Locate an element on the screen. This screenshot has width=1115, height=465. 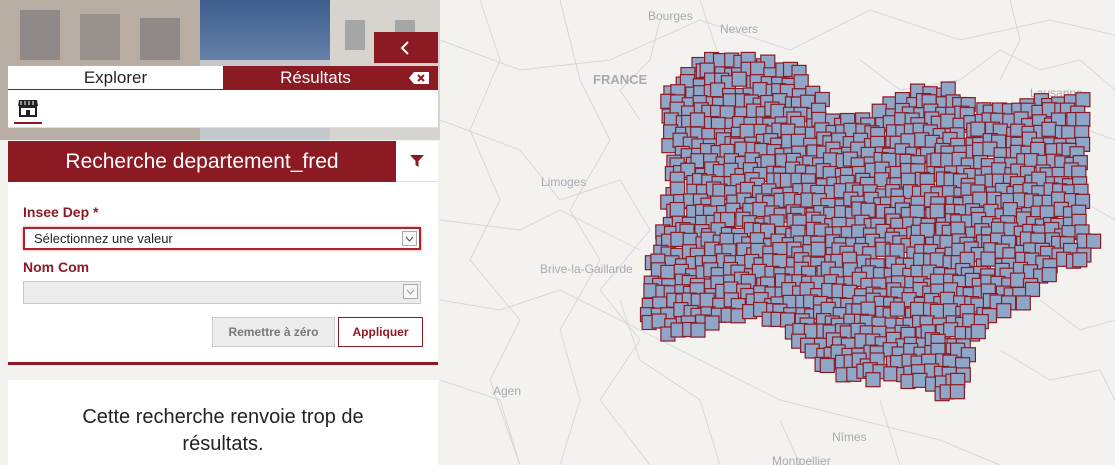
panel-tabs: Explorer Résultats is located at coordinates (223, 78).